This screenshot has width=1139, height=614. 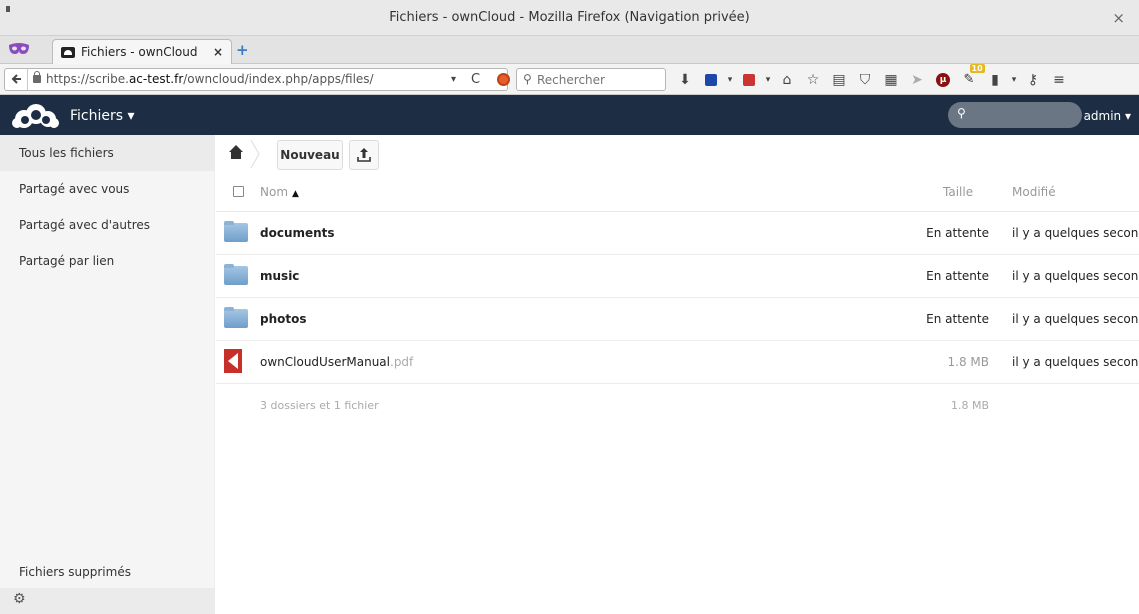 What do you see at coordinates (917, 79) in the screenshot?
I see `send-icon: ➤` at bounding box center [917, 79].